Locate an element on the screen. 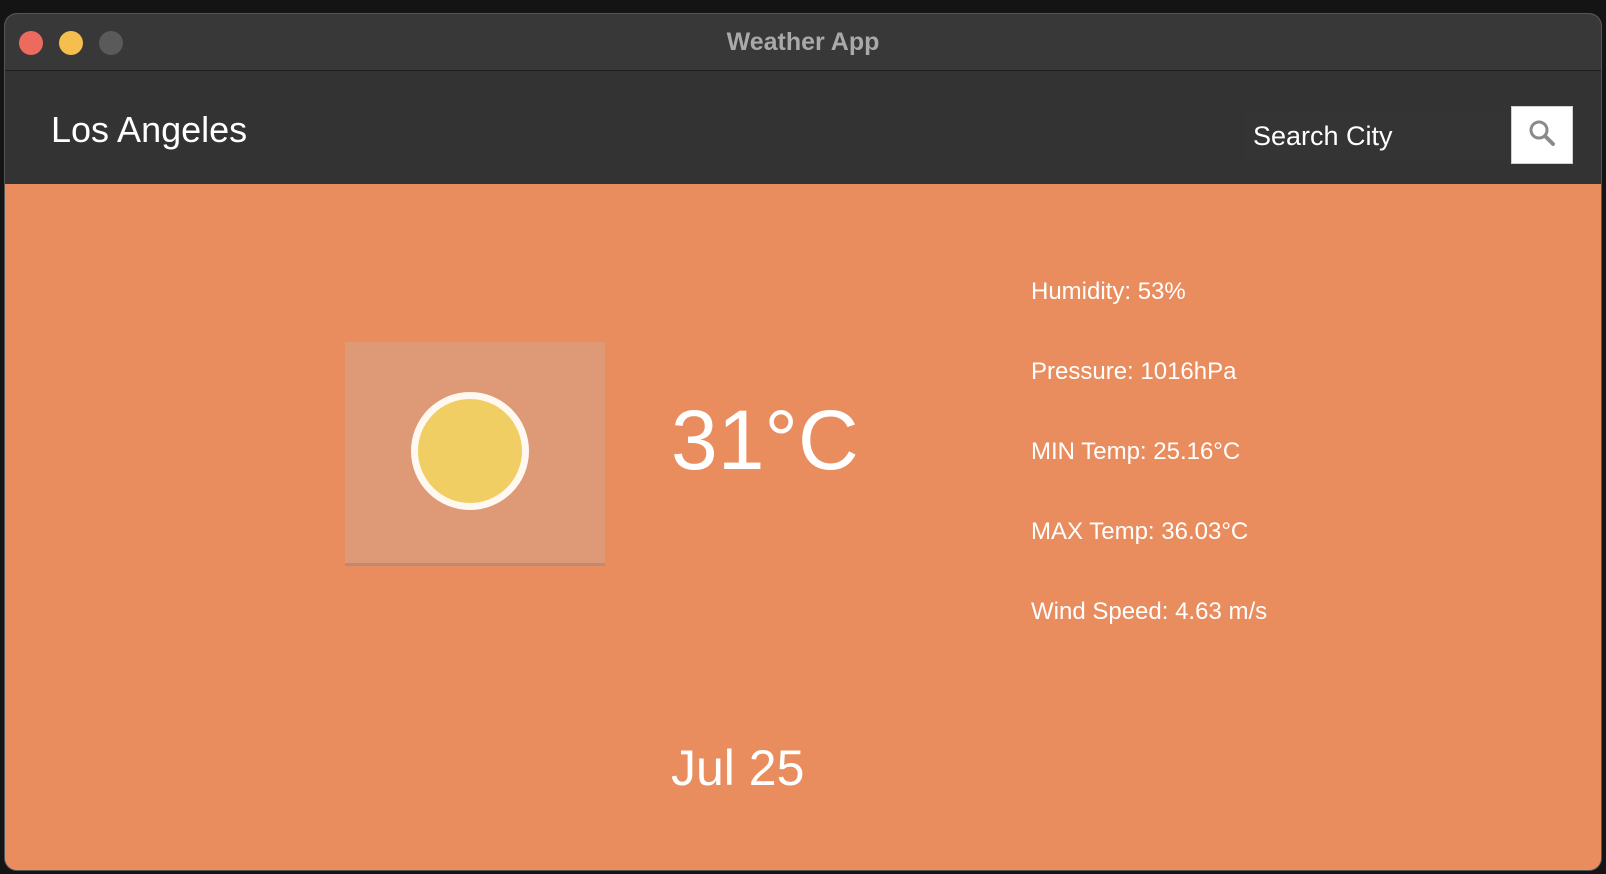 This screenshot has width=1606, height=874. forecast-date: Jul 25 is located at coordinates (738, 768).